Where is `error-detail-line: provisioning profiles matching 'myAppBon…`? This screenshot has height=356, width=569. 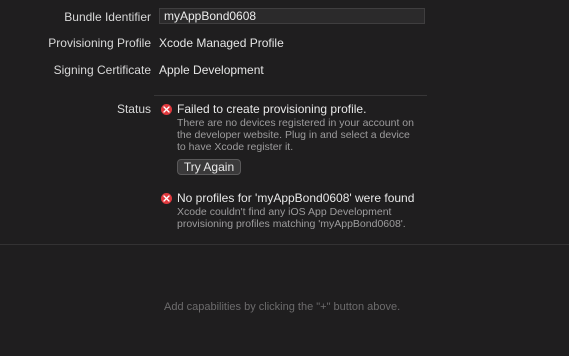
error-detail-line: provisioning profiles matching 'myAppBon… is located at coordinates (291, 224).